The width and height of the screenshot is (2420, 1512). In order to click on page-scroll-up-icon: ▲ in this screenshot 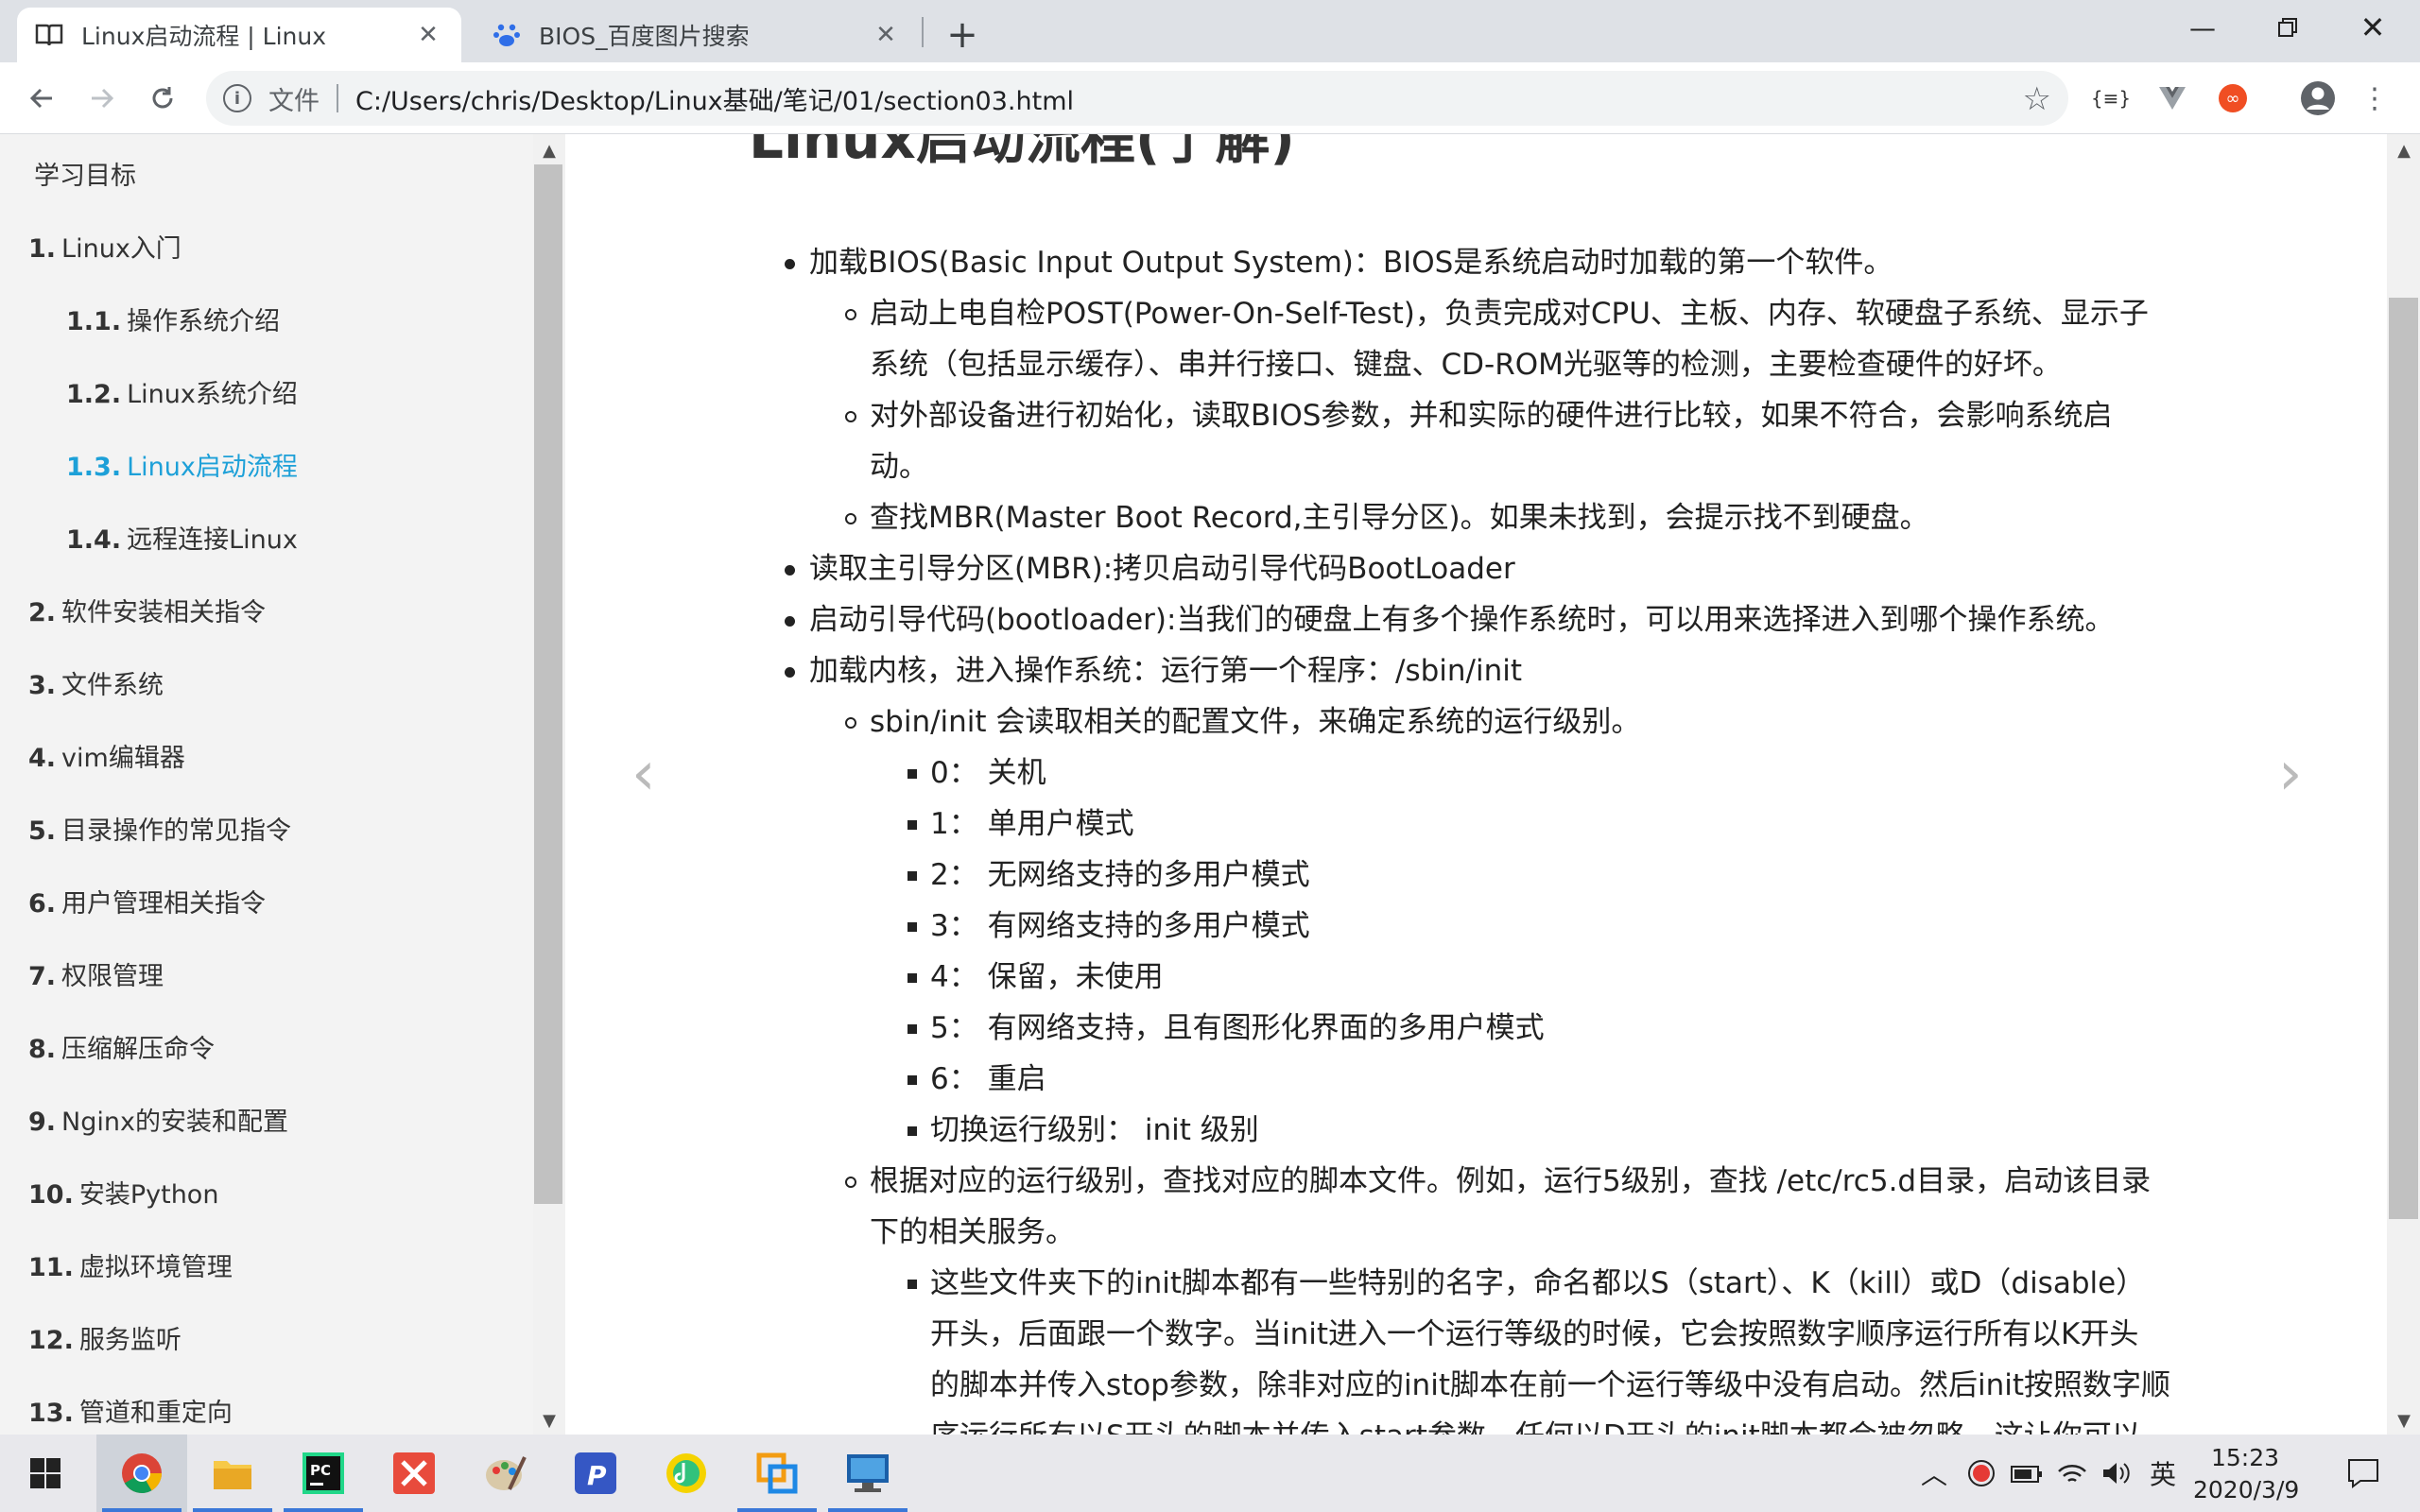, I will do `click(2404, 150)`.